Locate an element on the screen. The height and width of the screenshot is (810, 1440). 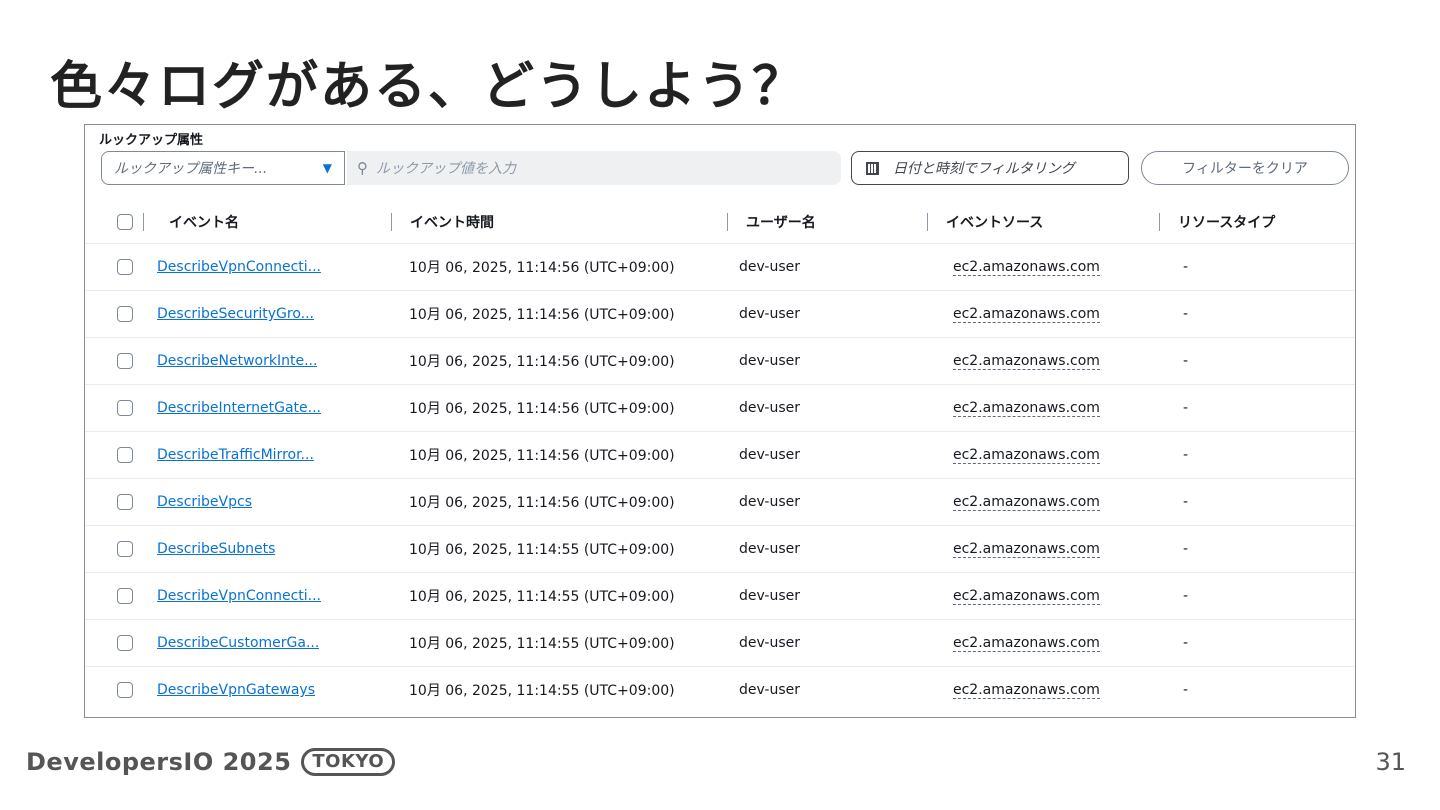
tokyo-badge: TOKYO is located at coordinates (348, 762).